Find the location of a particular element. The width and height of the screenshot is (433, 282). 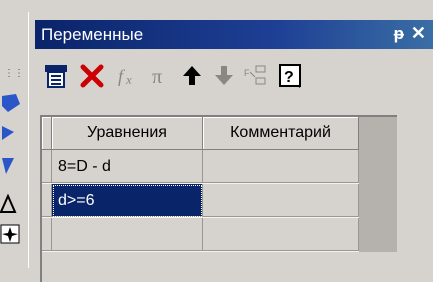

function-button: f x is located at coordinates (128, 76).